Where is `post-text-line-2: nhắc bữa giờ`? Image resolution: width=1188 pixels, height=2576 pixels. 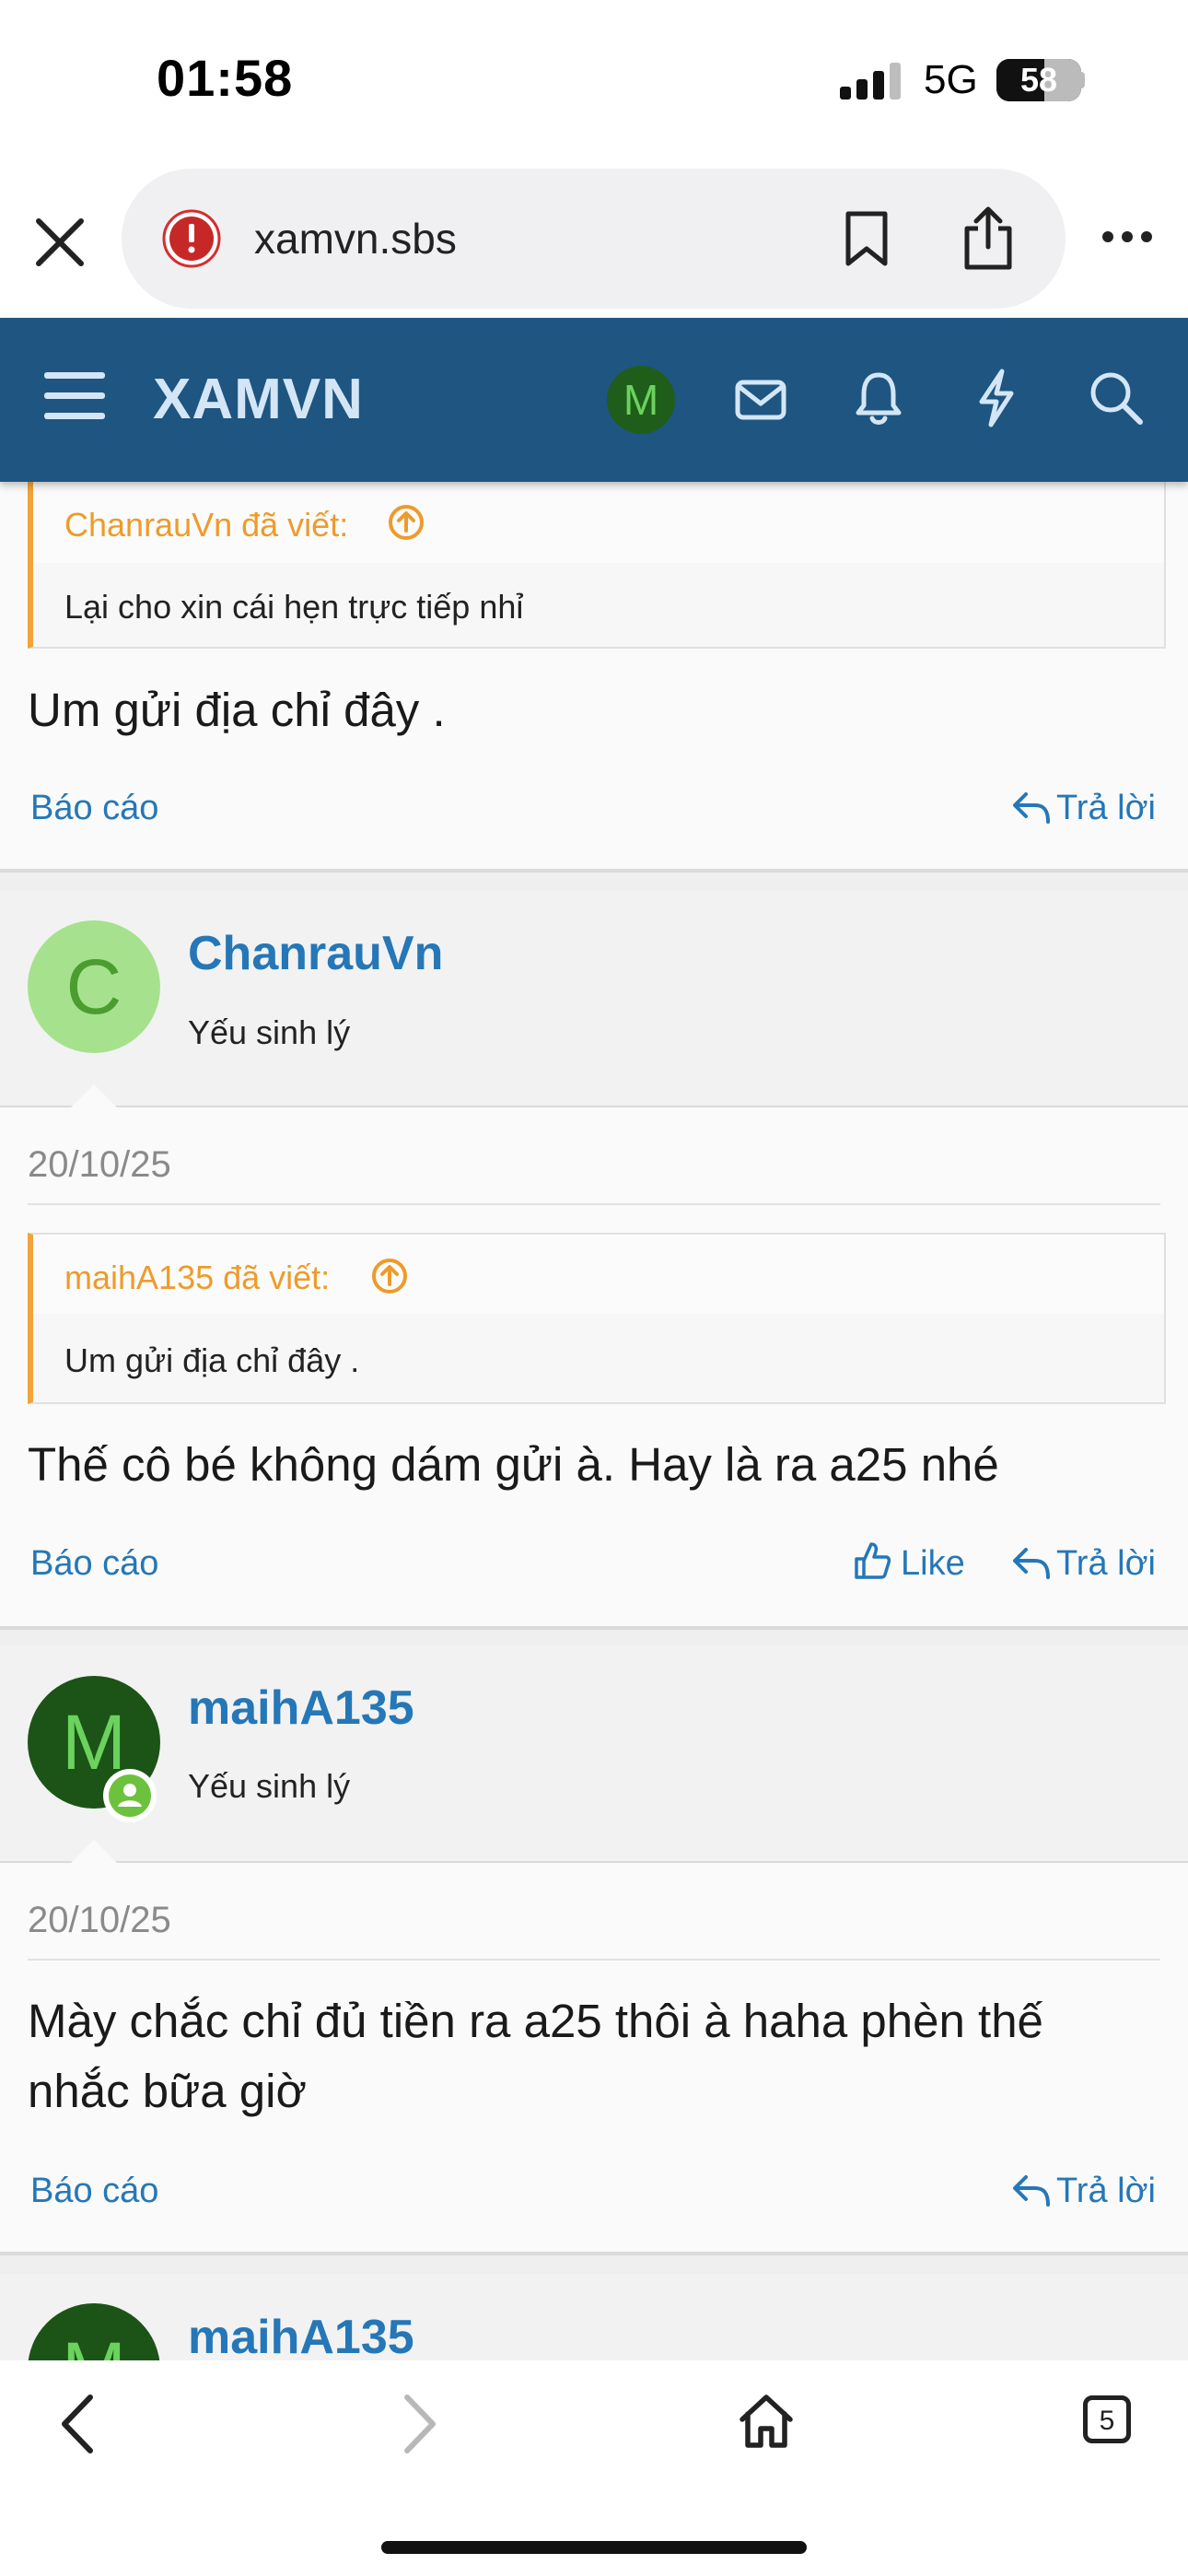 post-text-line-2: nhắc bữa giờ is located at coordinates (167, 2091).